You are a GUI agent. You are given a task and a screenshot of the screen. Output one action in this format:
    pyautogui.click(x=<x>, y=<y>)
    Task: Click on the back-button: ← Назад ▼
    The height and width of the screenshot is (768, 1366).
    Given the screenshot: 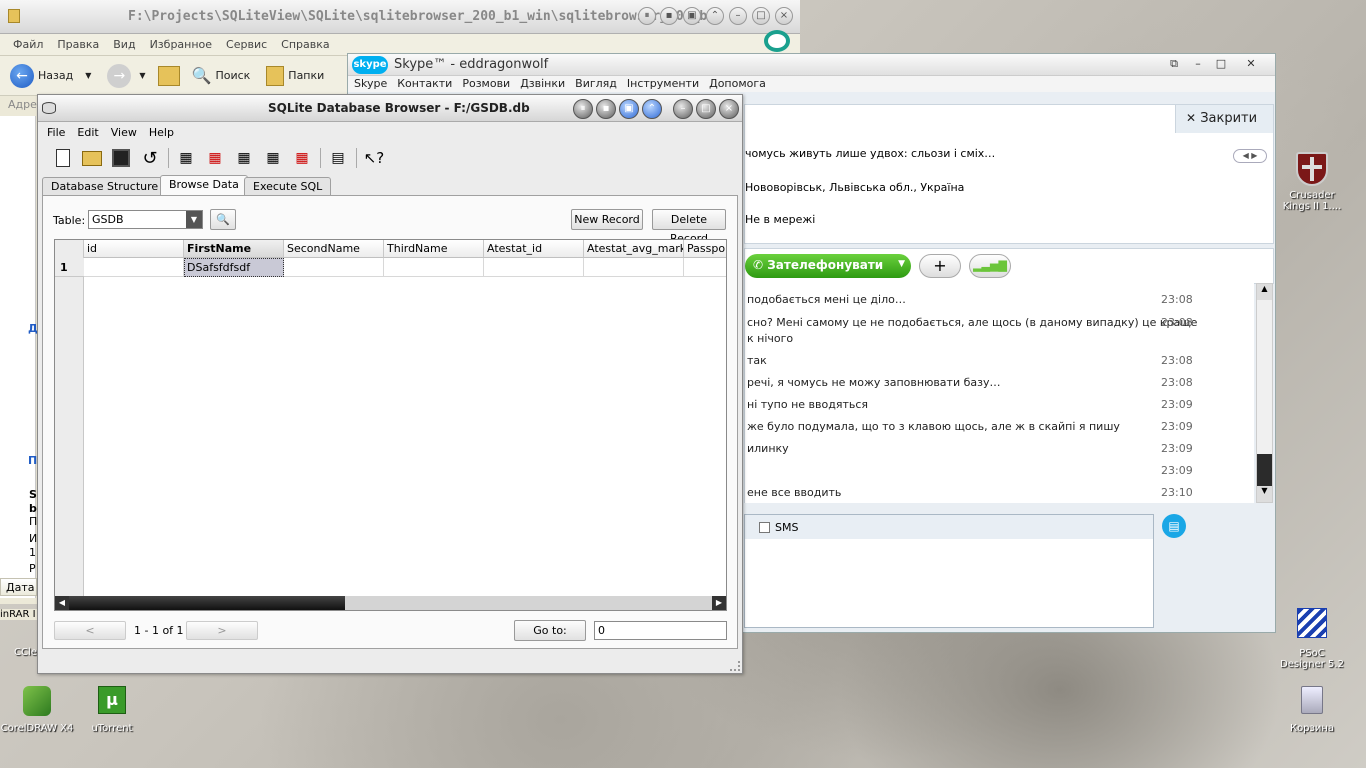 What is the action you would take?
    pyautogui.click(x=50, y=75)
    